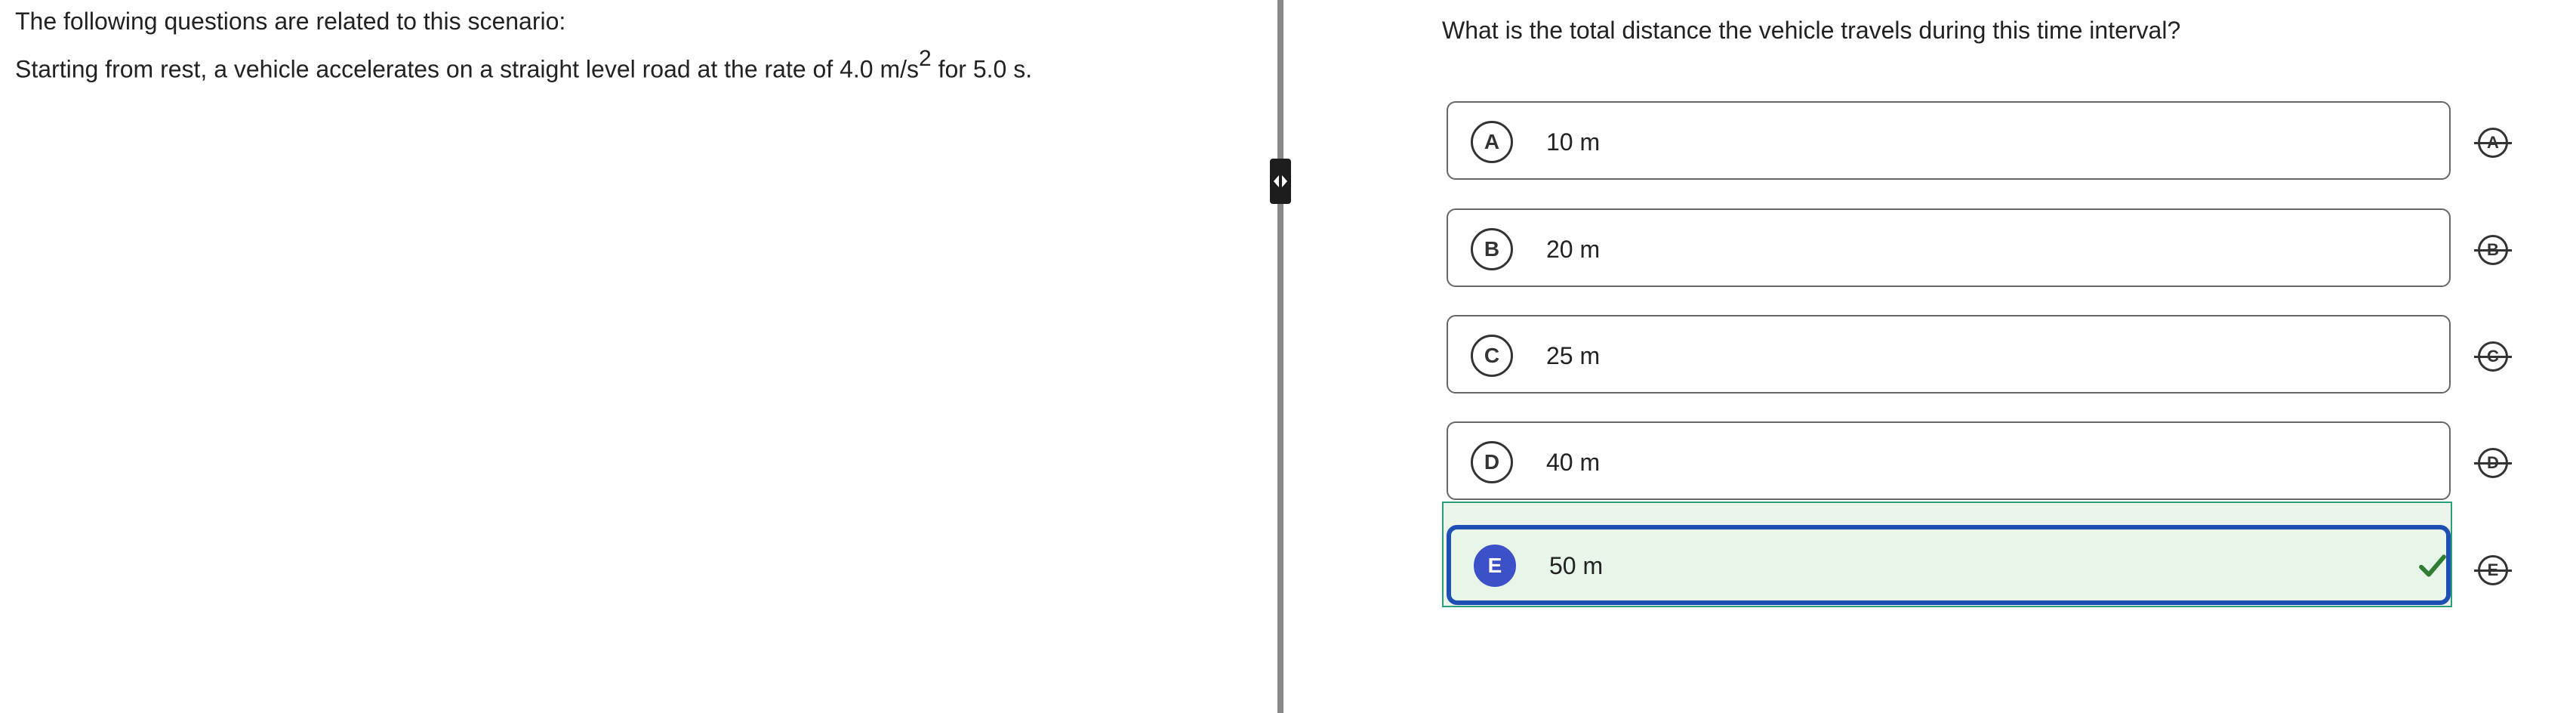 The width and height of the screenshot is (2576, 713). I want to click on strikethrough-button-d: D, so click(2493, 463).